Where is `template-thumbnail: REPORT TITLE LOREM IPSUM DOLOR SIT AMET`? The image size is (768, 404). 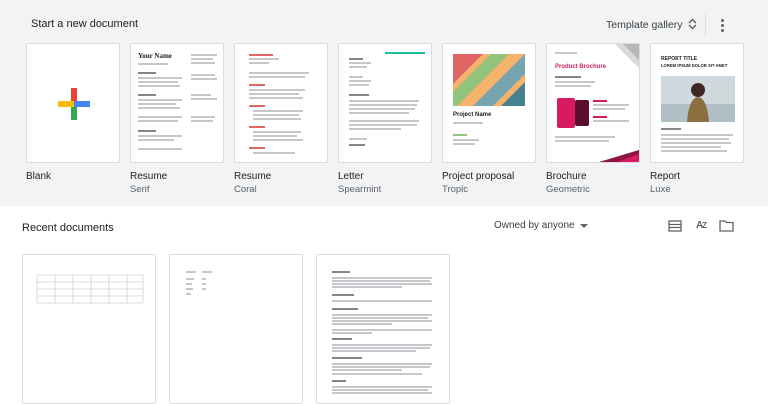 template-thumbnail: REPORT TITLE LOREM IPSUM DOLOR SIT AMET is located at coordinates (697, 103).